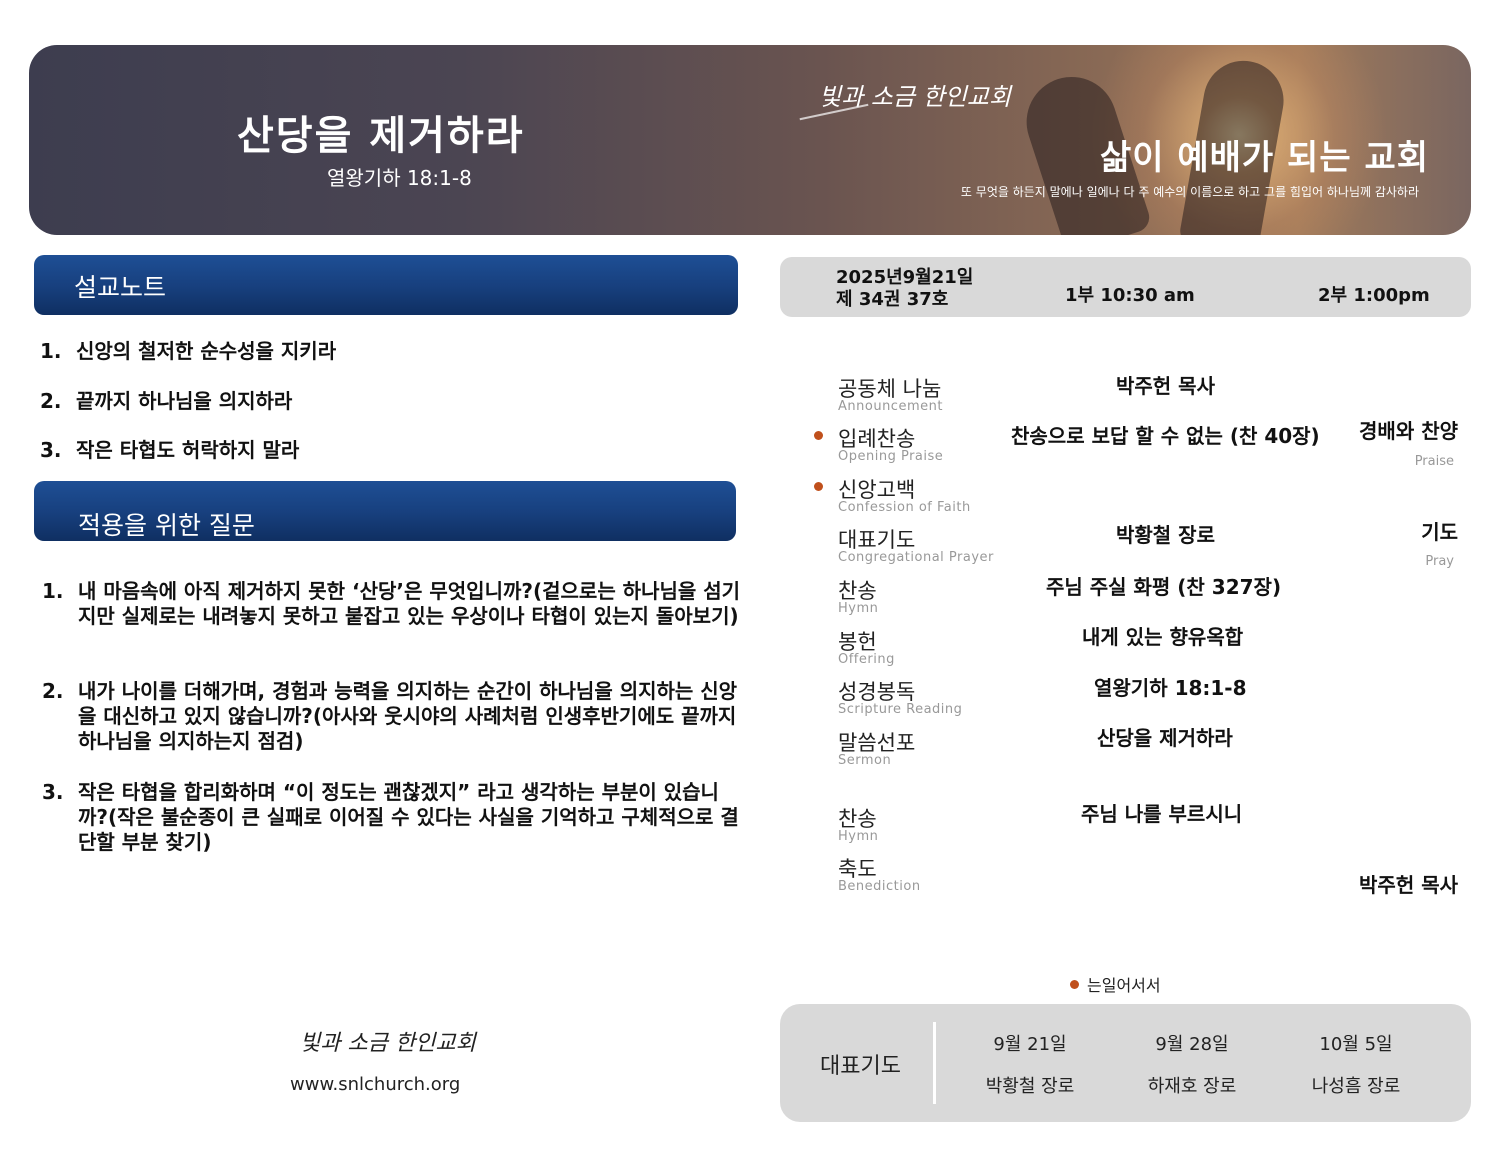 This screenshot has height=1159, width=1500. Describe the element at coordinates (120, 287) in the screenshot. I see `sermon-notes-heading-text: 설교노트` at that location.